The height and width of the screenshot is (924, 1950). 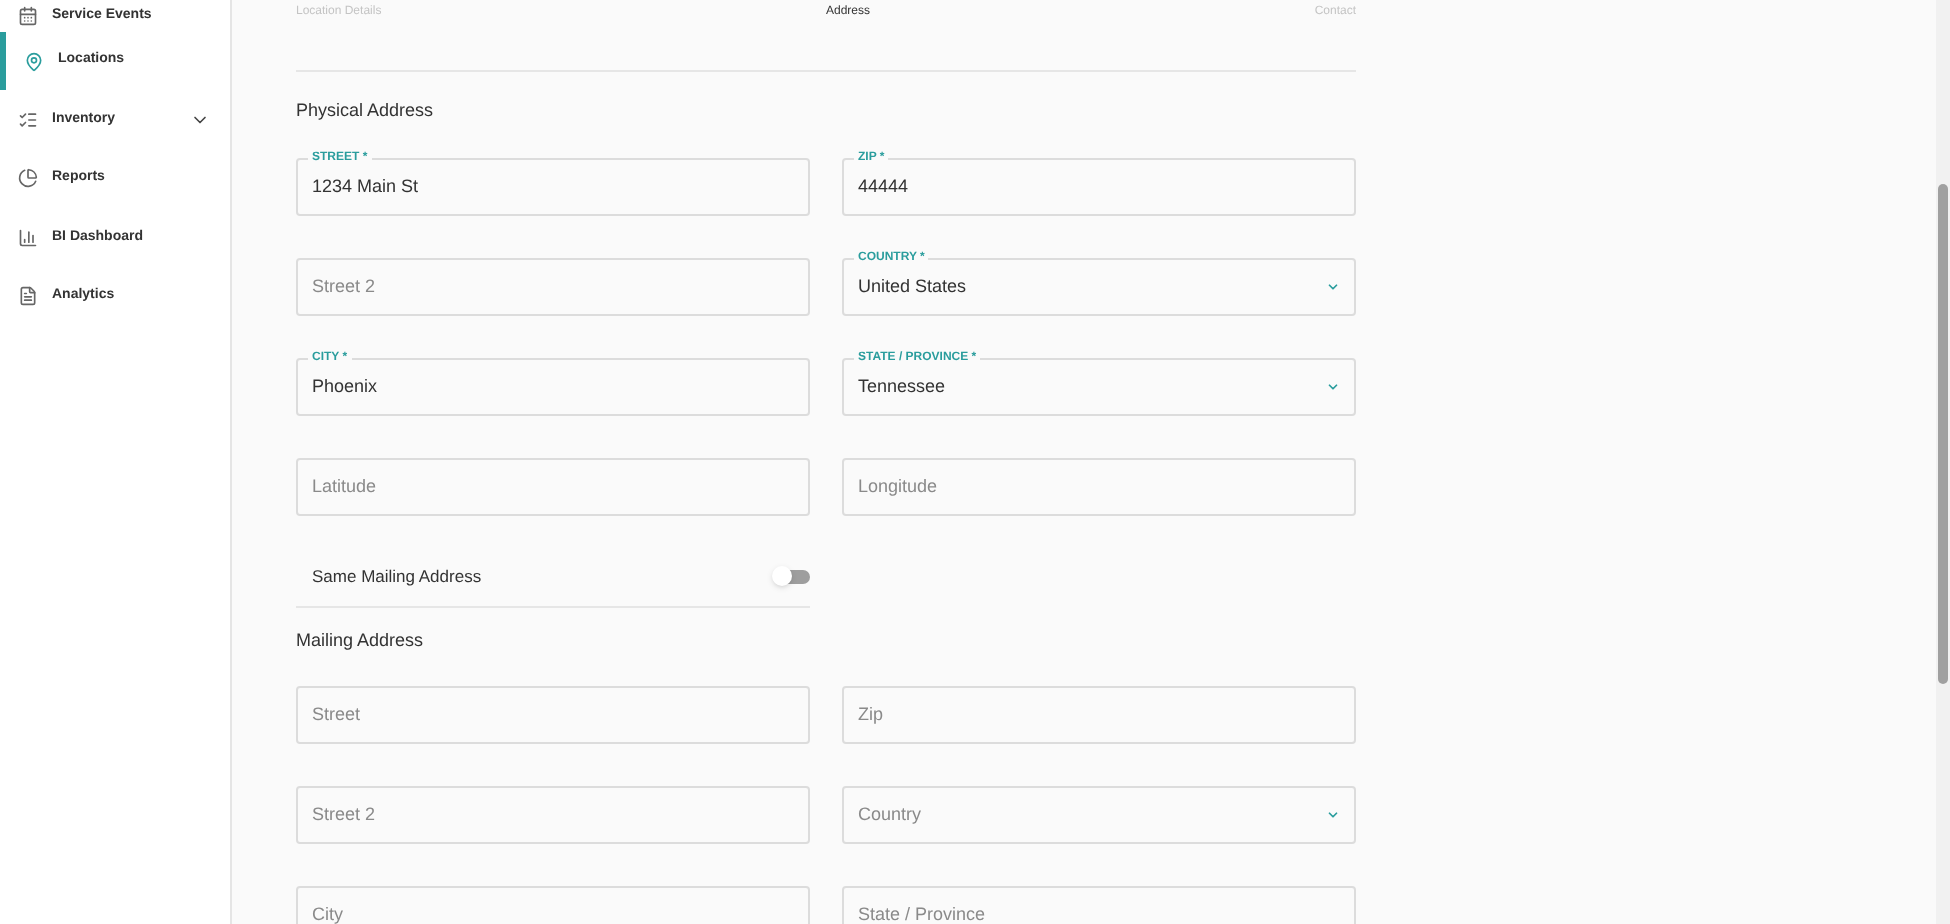 What do you see at coordinates (361, 640) in the screenshot?
I see `section-heading: Mailing Address` at bounding box center [361, 640].